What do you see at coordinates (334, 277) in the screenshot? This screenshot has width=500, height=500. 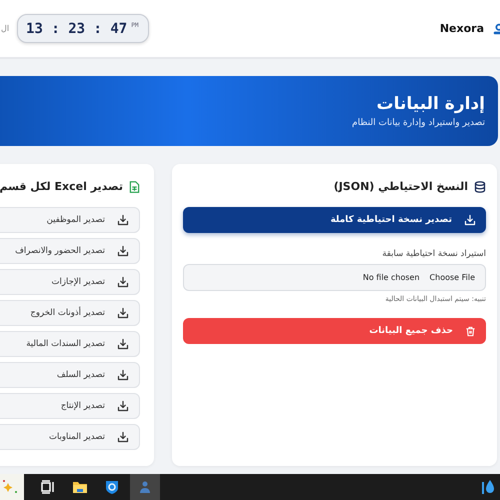 I see `file-input: No file chosen Choose File` at bounding box center [334, 277].